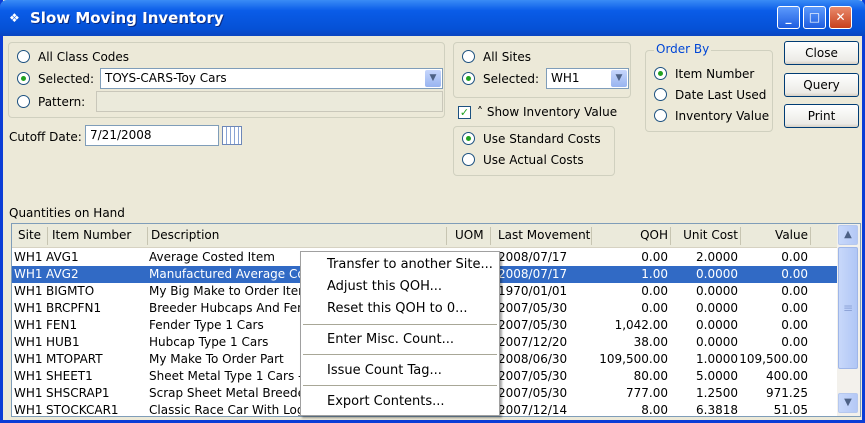 The image size is (865, 423). What do you see at coordinates (717, 359) in the screenshot?
I see `cell-unit-cost: 1.0000` at bounding box center [717, 359].